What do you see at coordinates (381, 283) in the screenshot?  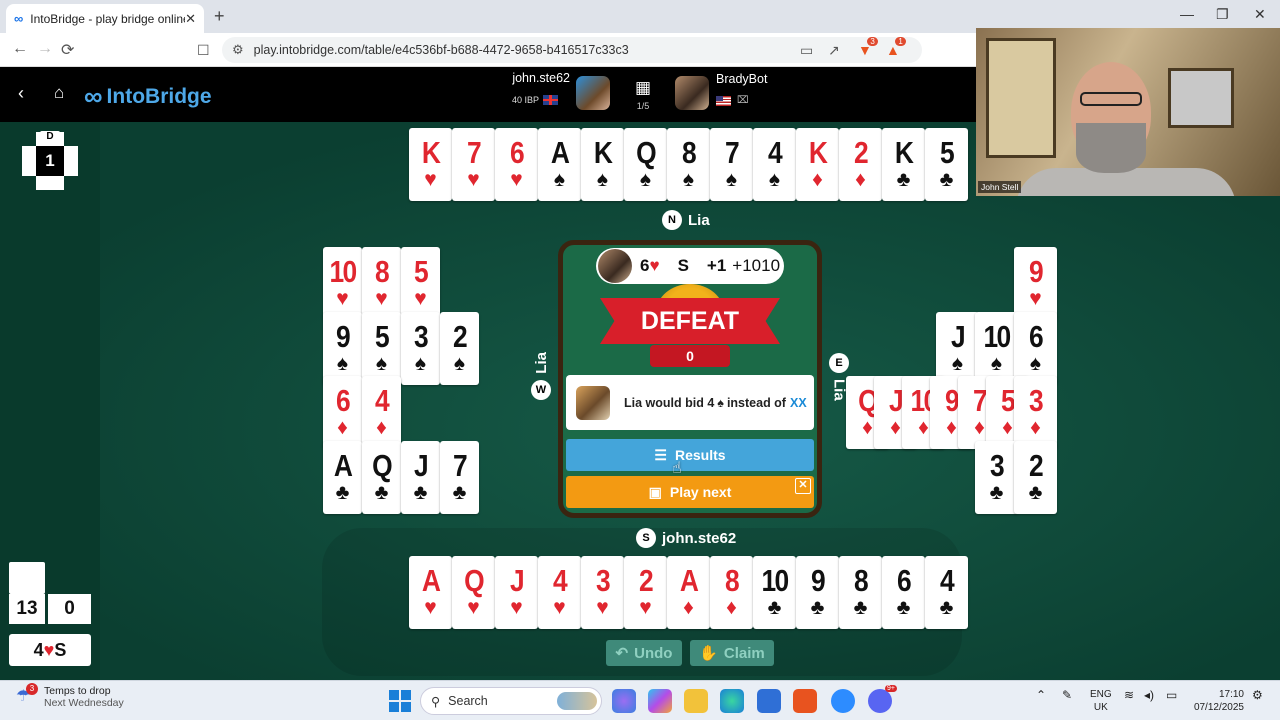 I see `playing-card: 8 ♥` at bounding box center [381, 283].